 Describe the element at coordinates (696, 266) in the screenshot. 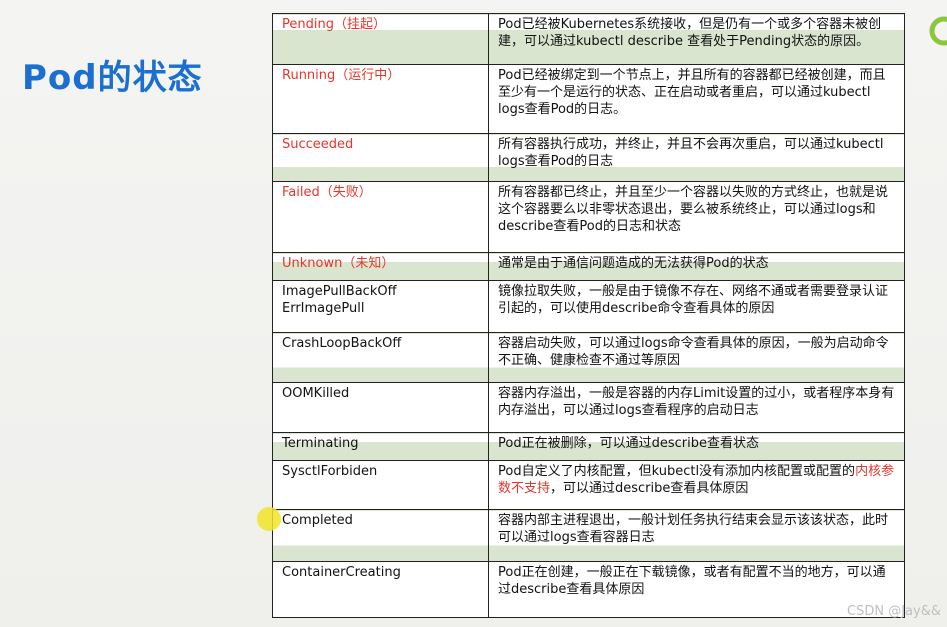

I see `status-description: 通常是由于通信问题造成的无法获得Pod的状态` at that location.